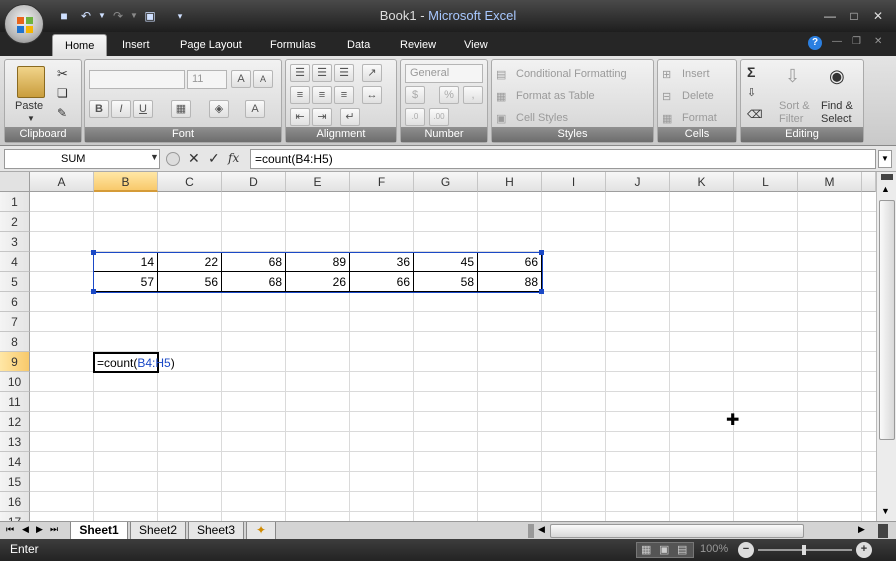  I want to click on align-middle-icon: ☰, so click(322, 73).